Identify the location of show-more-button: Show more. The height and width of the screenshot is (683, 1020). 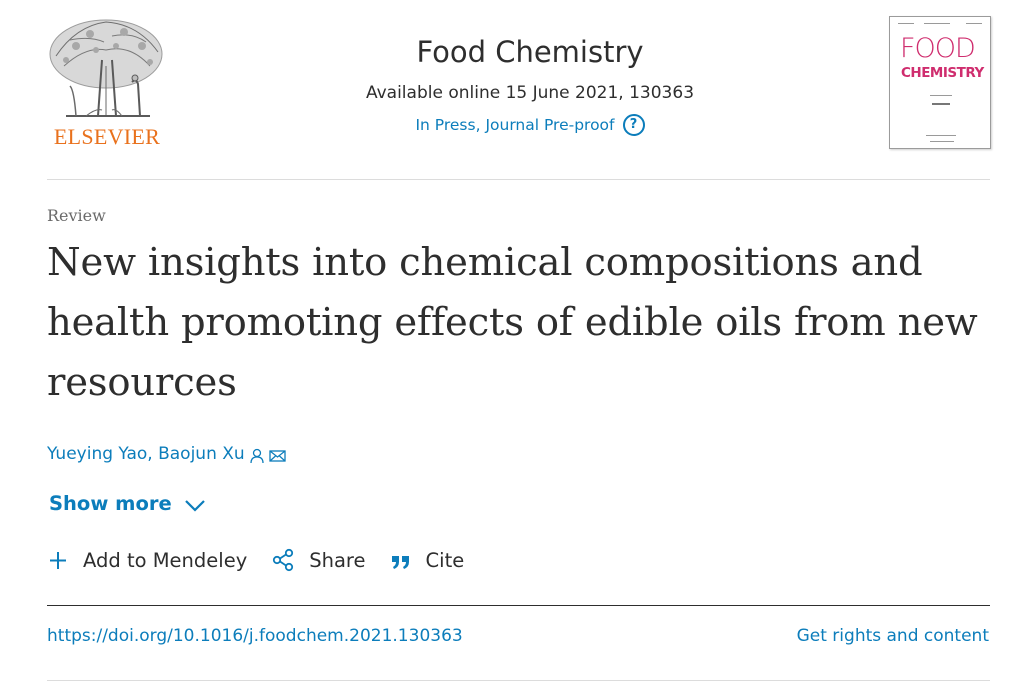
(127, 504).